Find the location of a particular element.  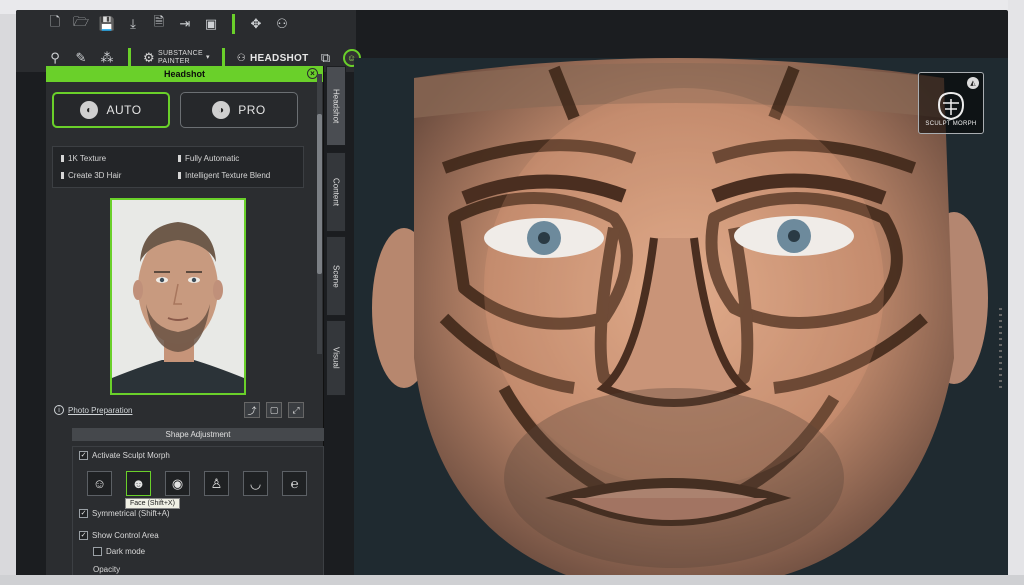

headshot-icon: ⚇ is located at coordinates (241, 58).